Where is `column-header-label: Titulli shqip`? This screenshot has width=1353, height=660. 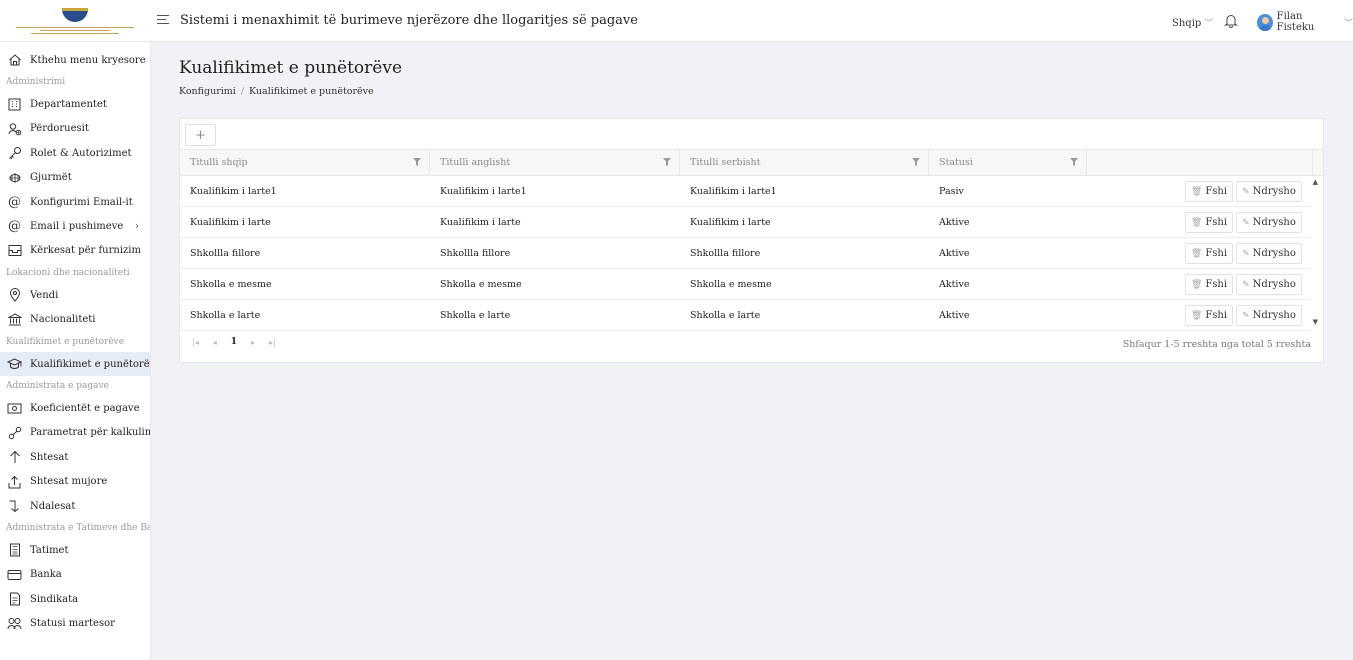
column-header-label: Titulli shqip is located at coordinates (219, 162).